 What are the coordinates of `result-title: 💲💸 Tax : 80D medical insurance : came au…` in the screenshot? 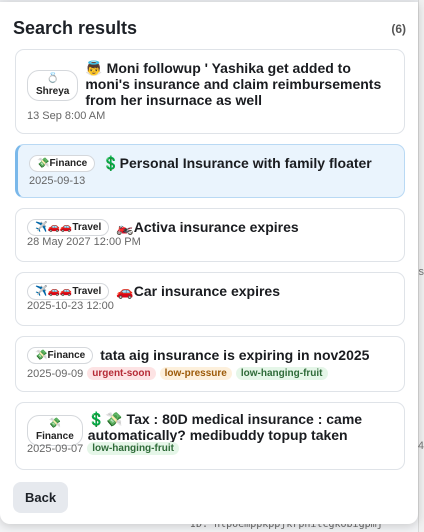 It's located at (225, 427).